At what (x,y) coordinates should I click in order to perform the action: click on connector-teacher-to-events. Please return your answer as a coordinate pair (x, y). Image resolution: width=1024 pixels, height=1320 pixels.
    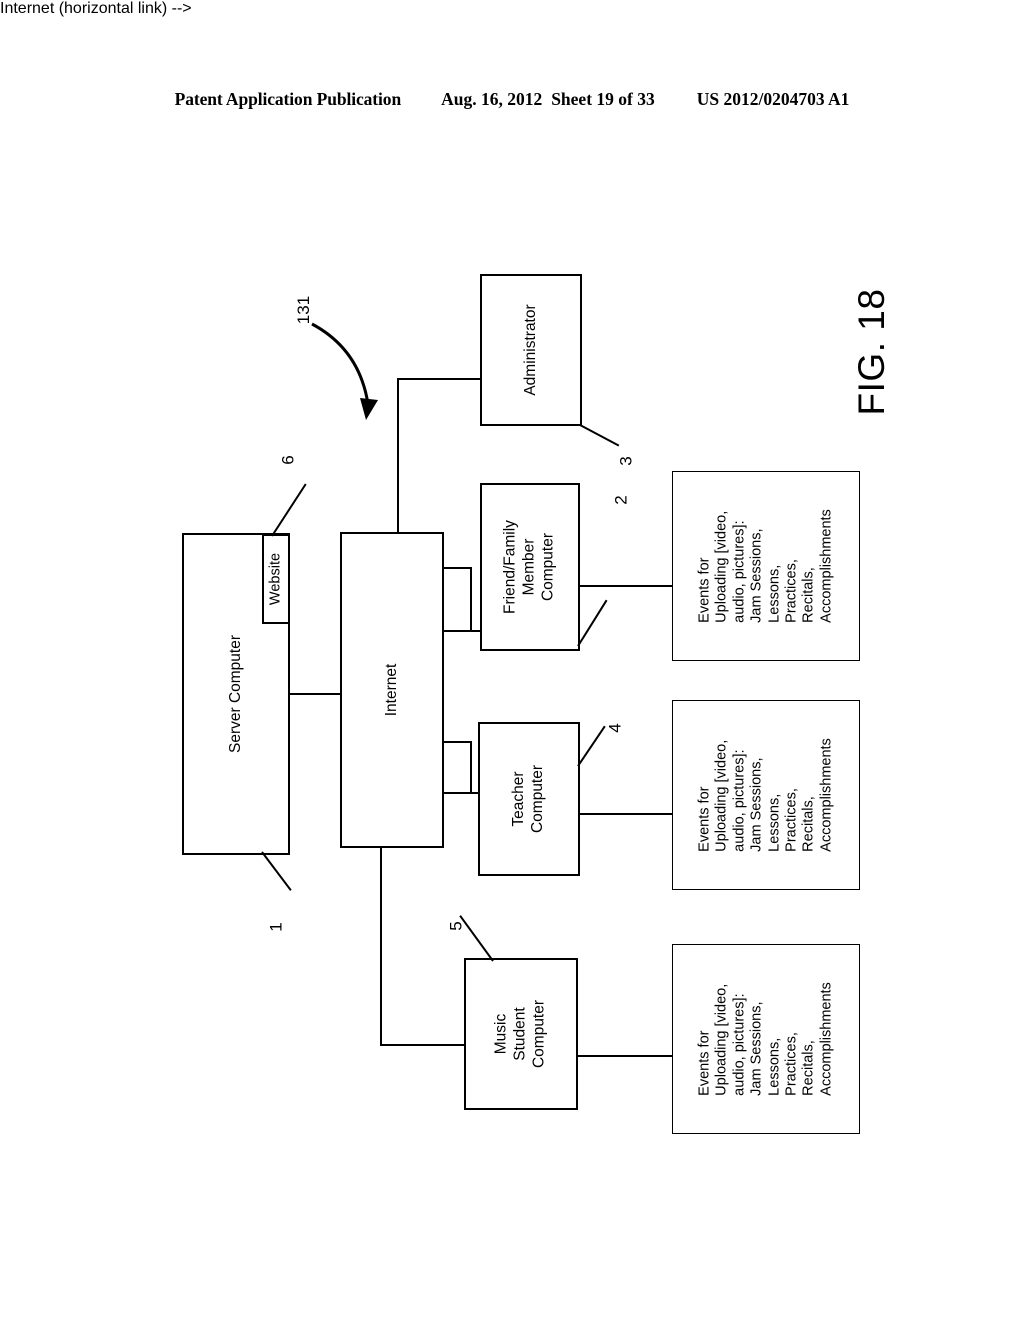
    Looking at the image, I should click on (626, 814).